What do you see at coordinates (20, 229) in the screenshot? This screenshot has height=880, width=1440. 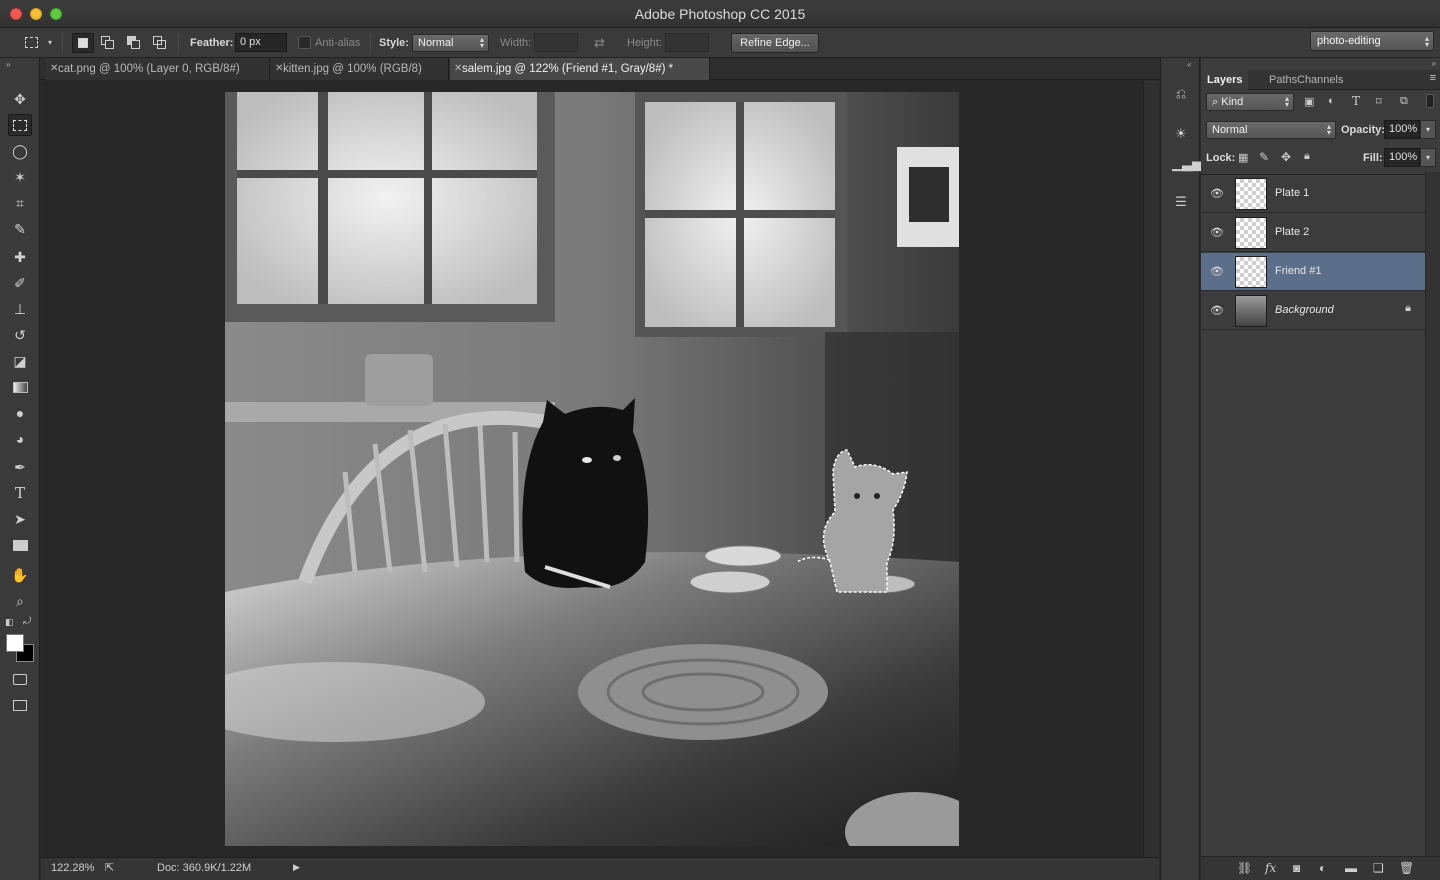 I see `eyedropper-tool-icon: ✎` at bounding box center [20, 229].